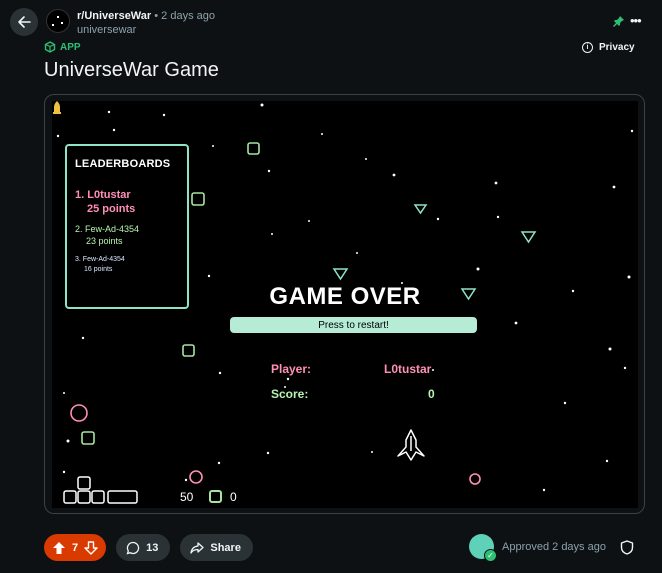 Image resolution: width=662 pixels, height=573 pixels. Describe the element at coordinates (57, 107) in the screenshot. I see `ammo-icon` at that location.